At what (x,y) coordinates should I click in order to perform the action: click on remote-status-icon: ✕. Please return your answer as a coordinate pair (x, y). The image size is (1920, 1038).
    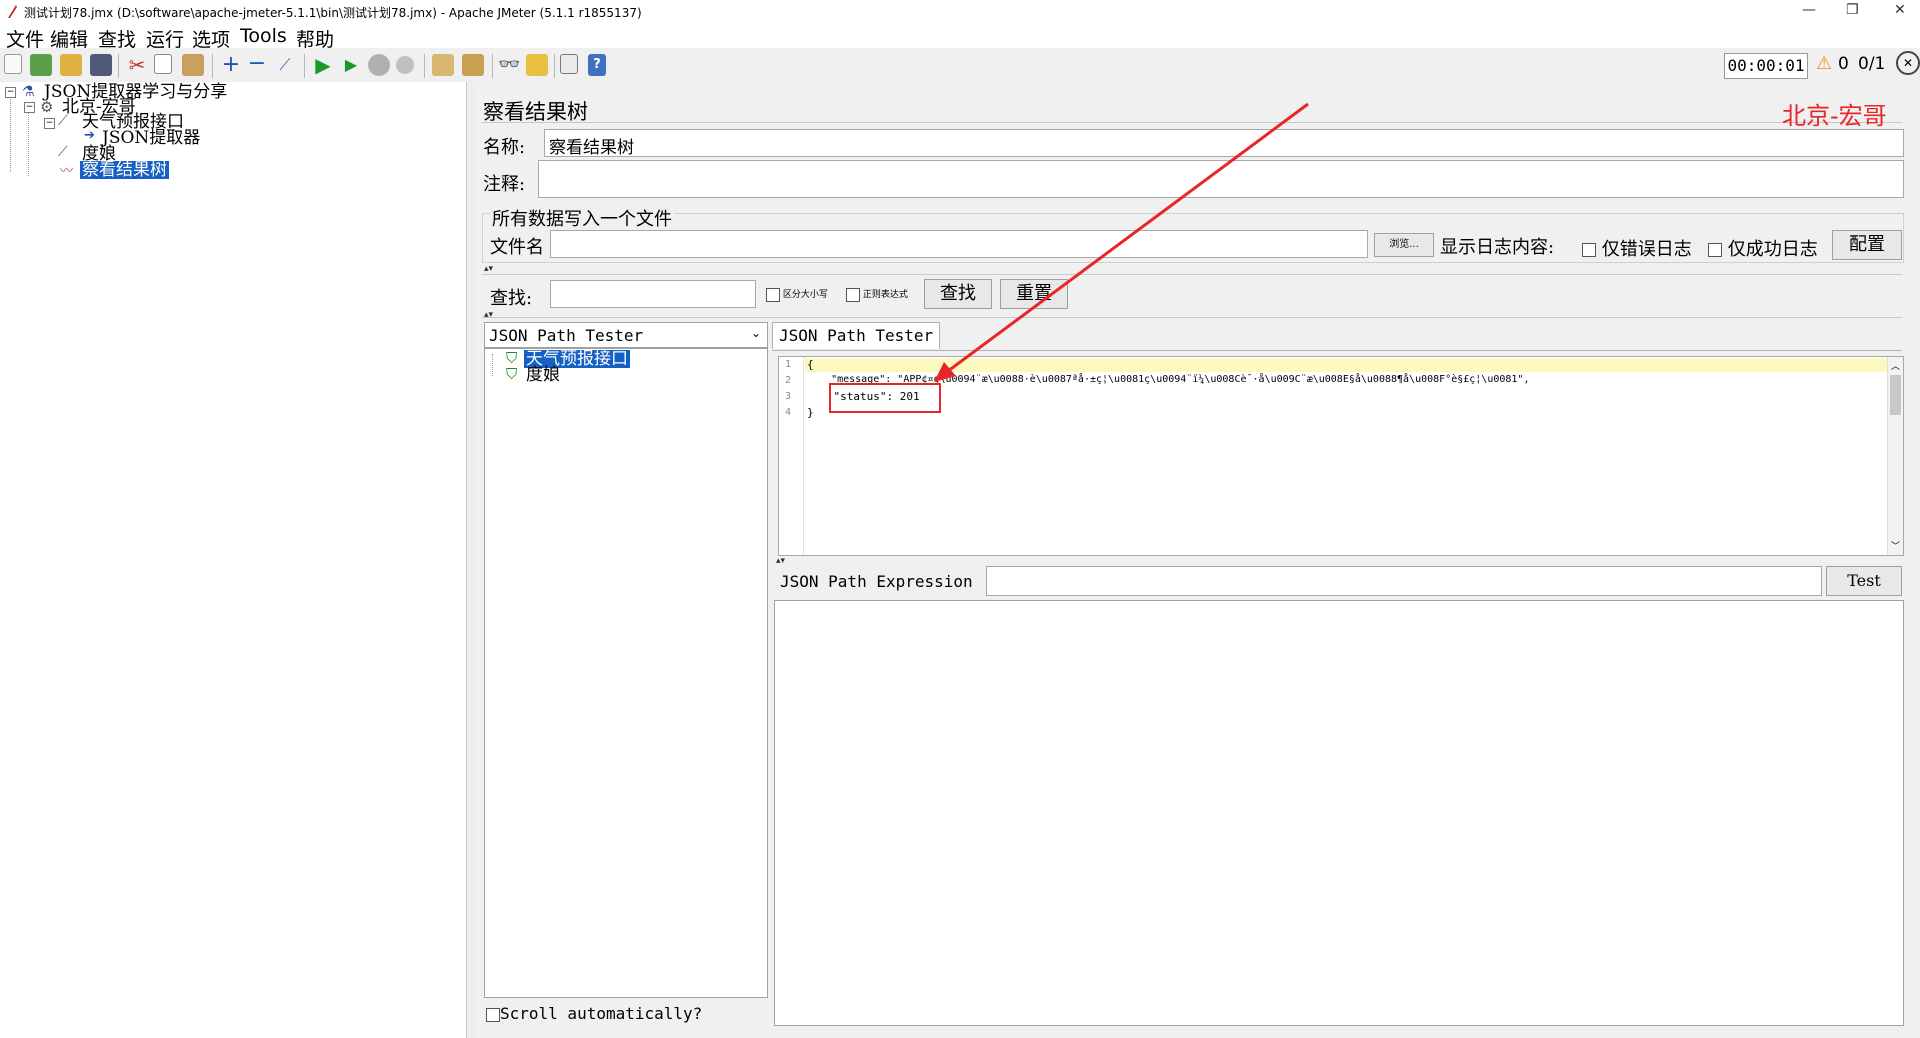
    Looking at the image, I should click on (1908, 63).